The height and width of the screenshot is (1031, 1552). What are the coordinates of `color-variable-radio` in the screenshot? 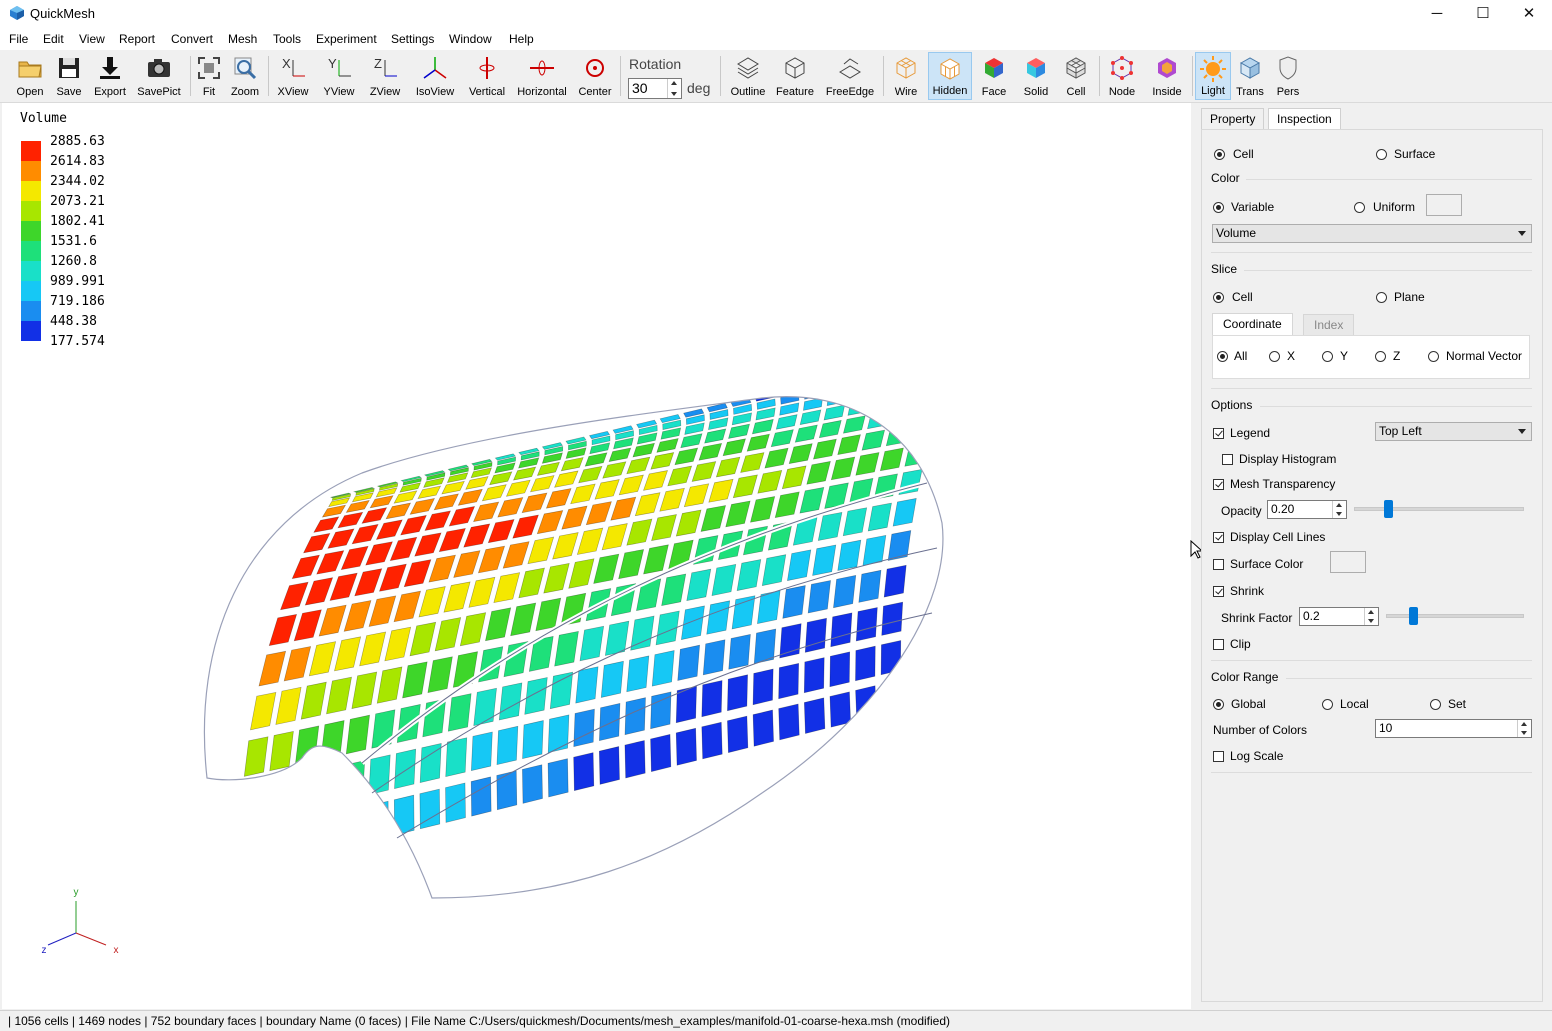 It's located at (1218, 207).